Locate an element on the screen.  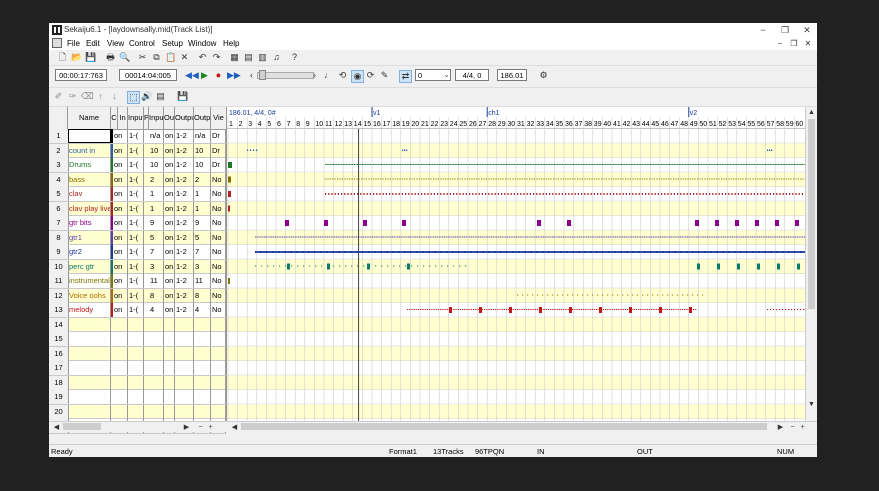
cell-vie: Dr is located at coordinates (218, 165).